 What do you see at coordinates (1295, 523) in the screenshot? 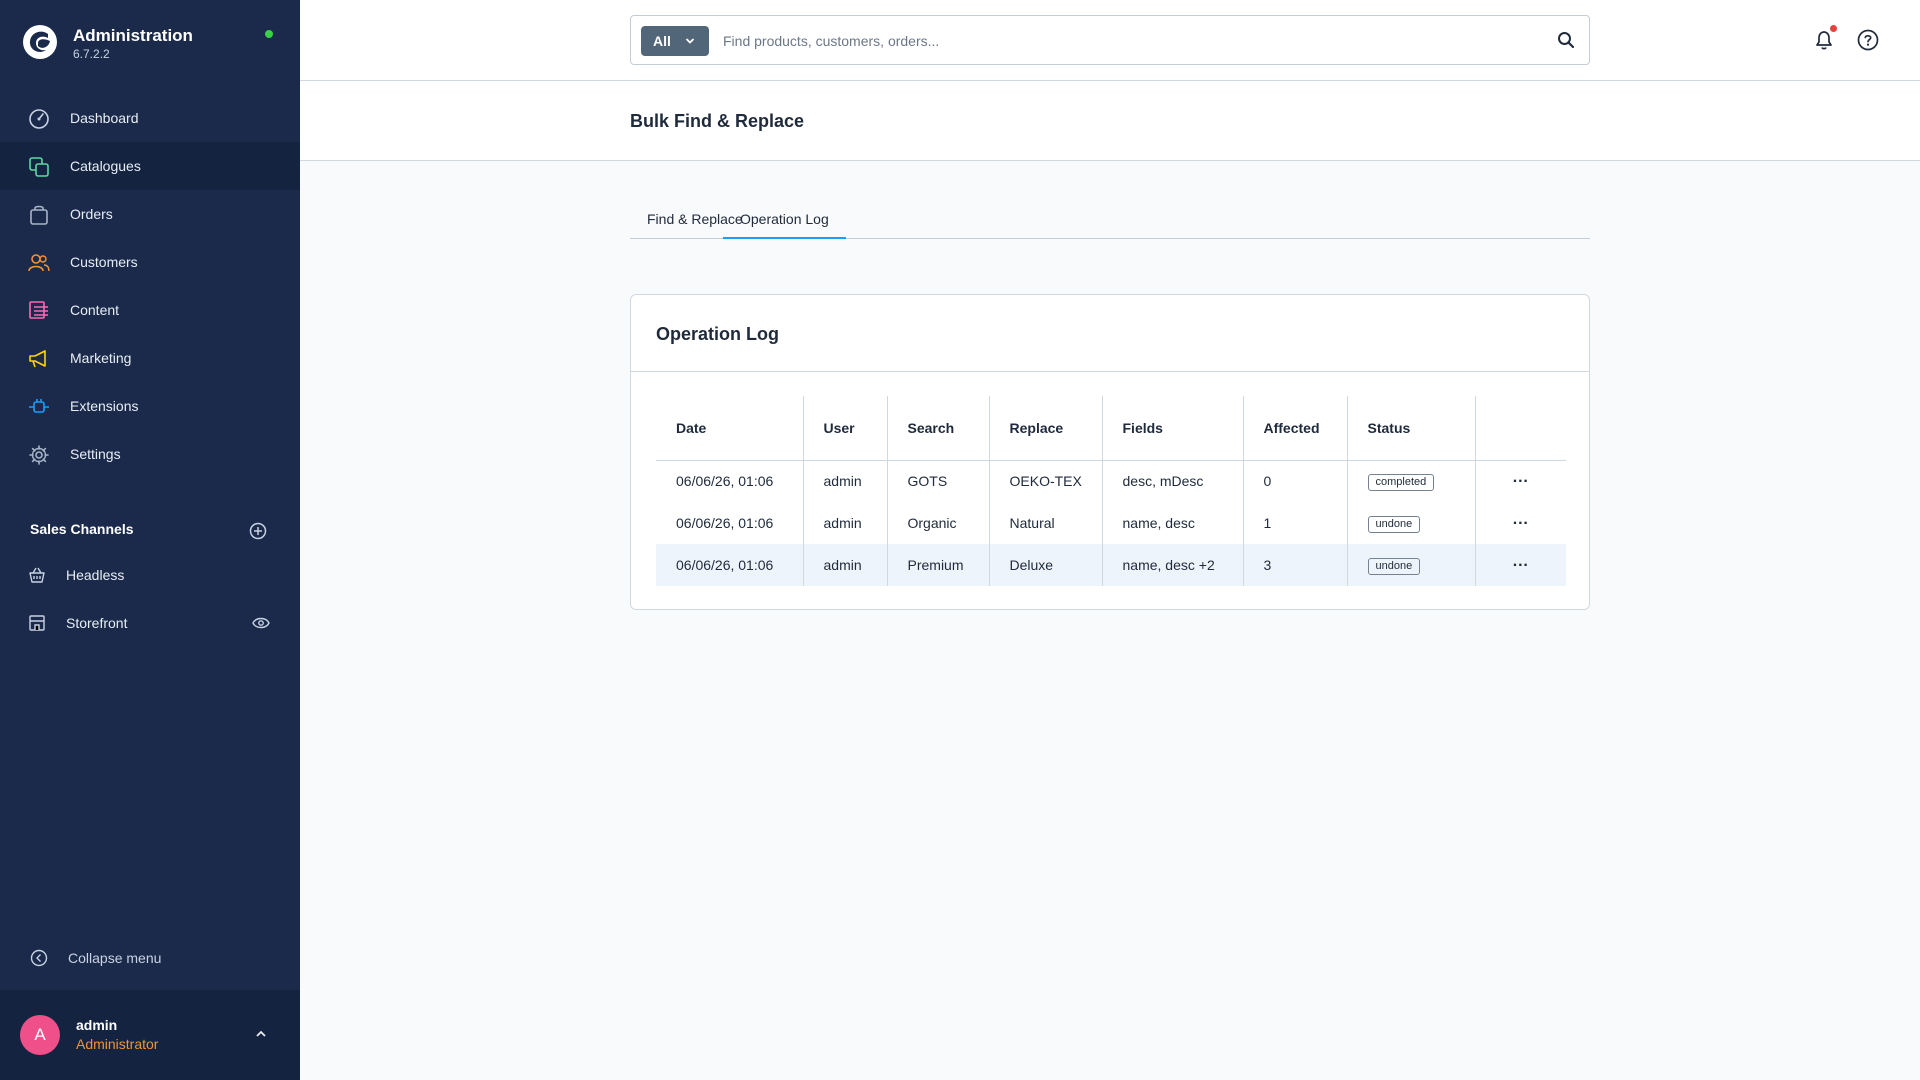
I see `cell-affected: 1` at bounding box center [1295, 523].